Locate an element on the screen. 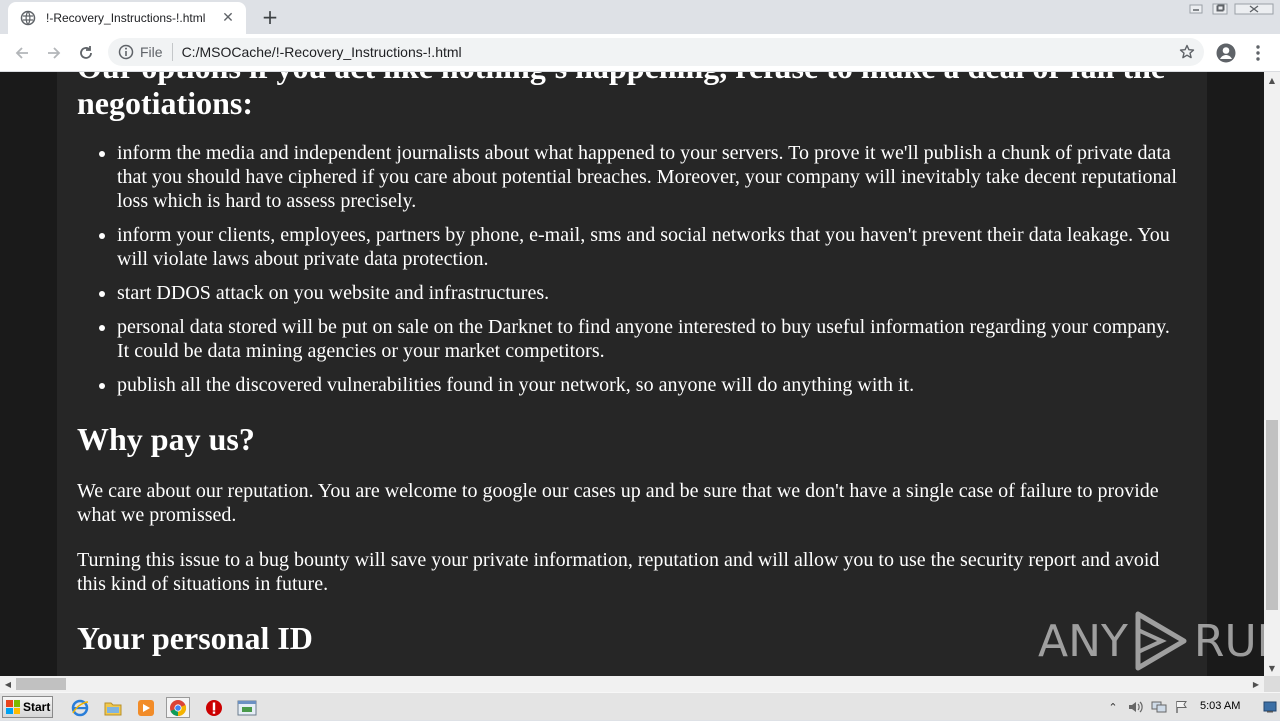  info-icon is located at coordinates (126, 52).